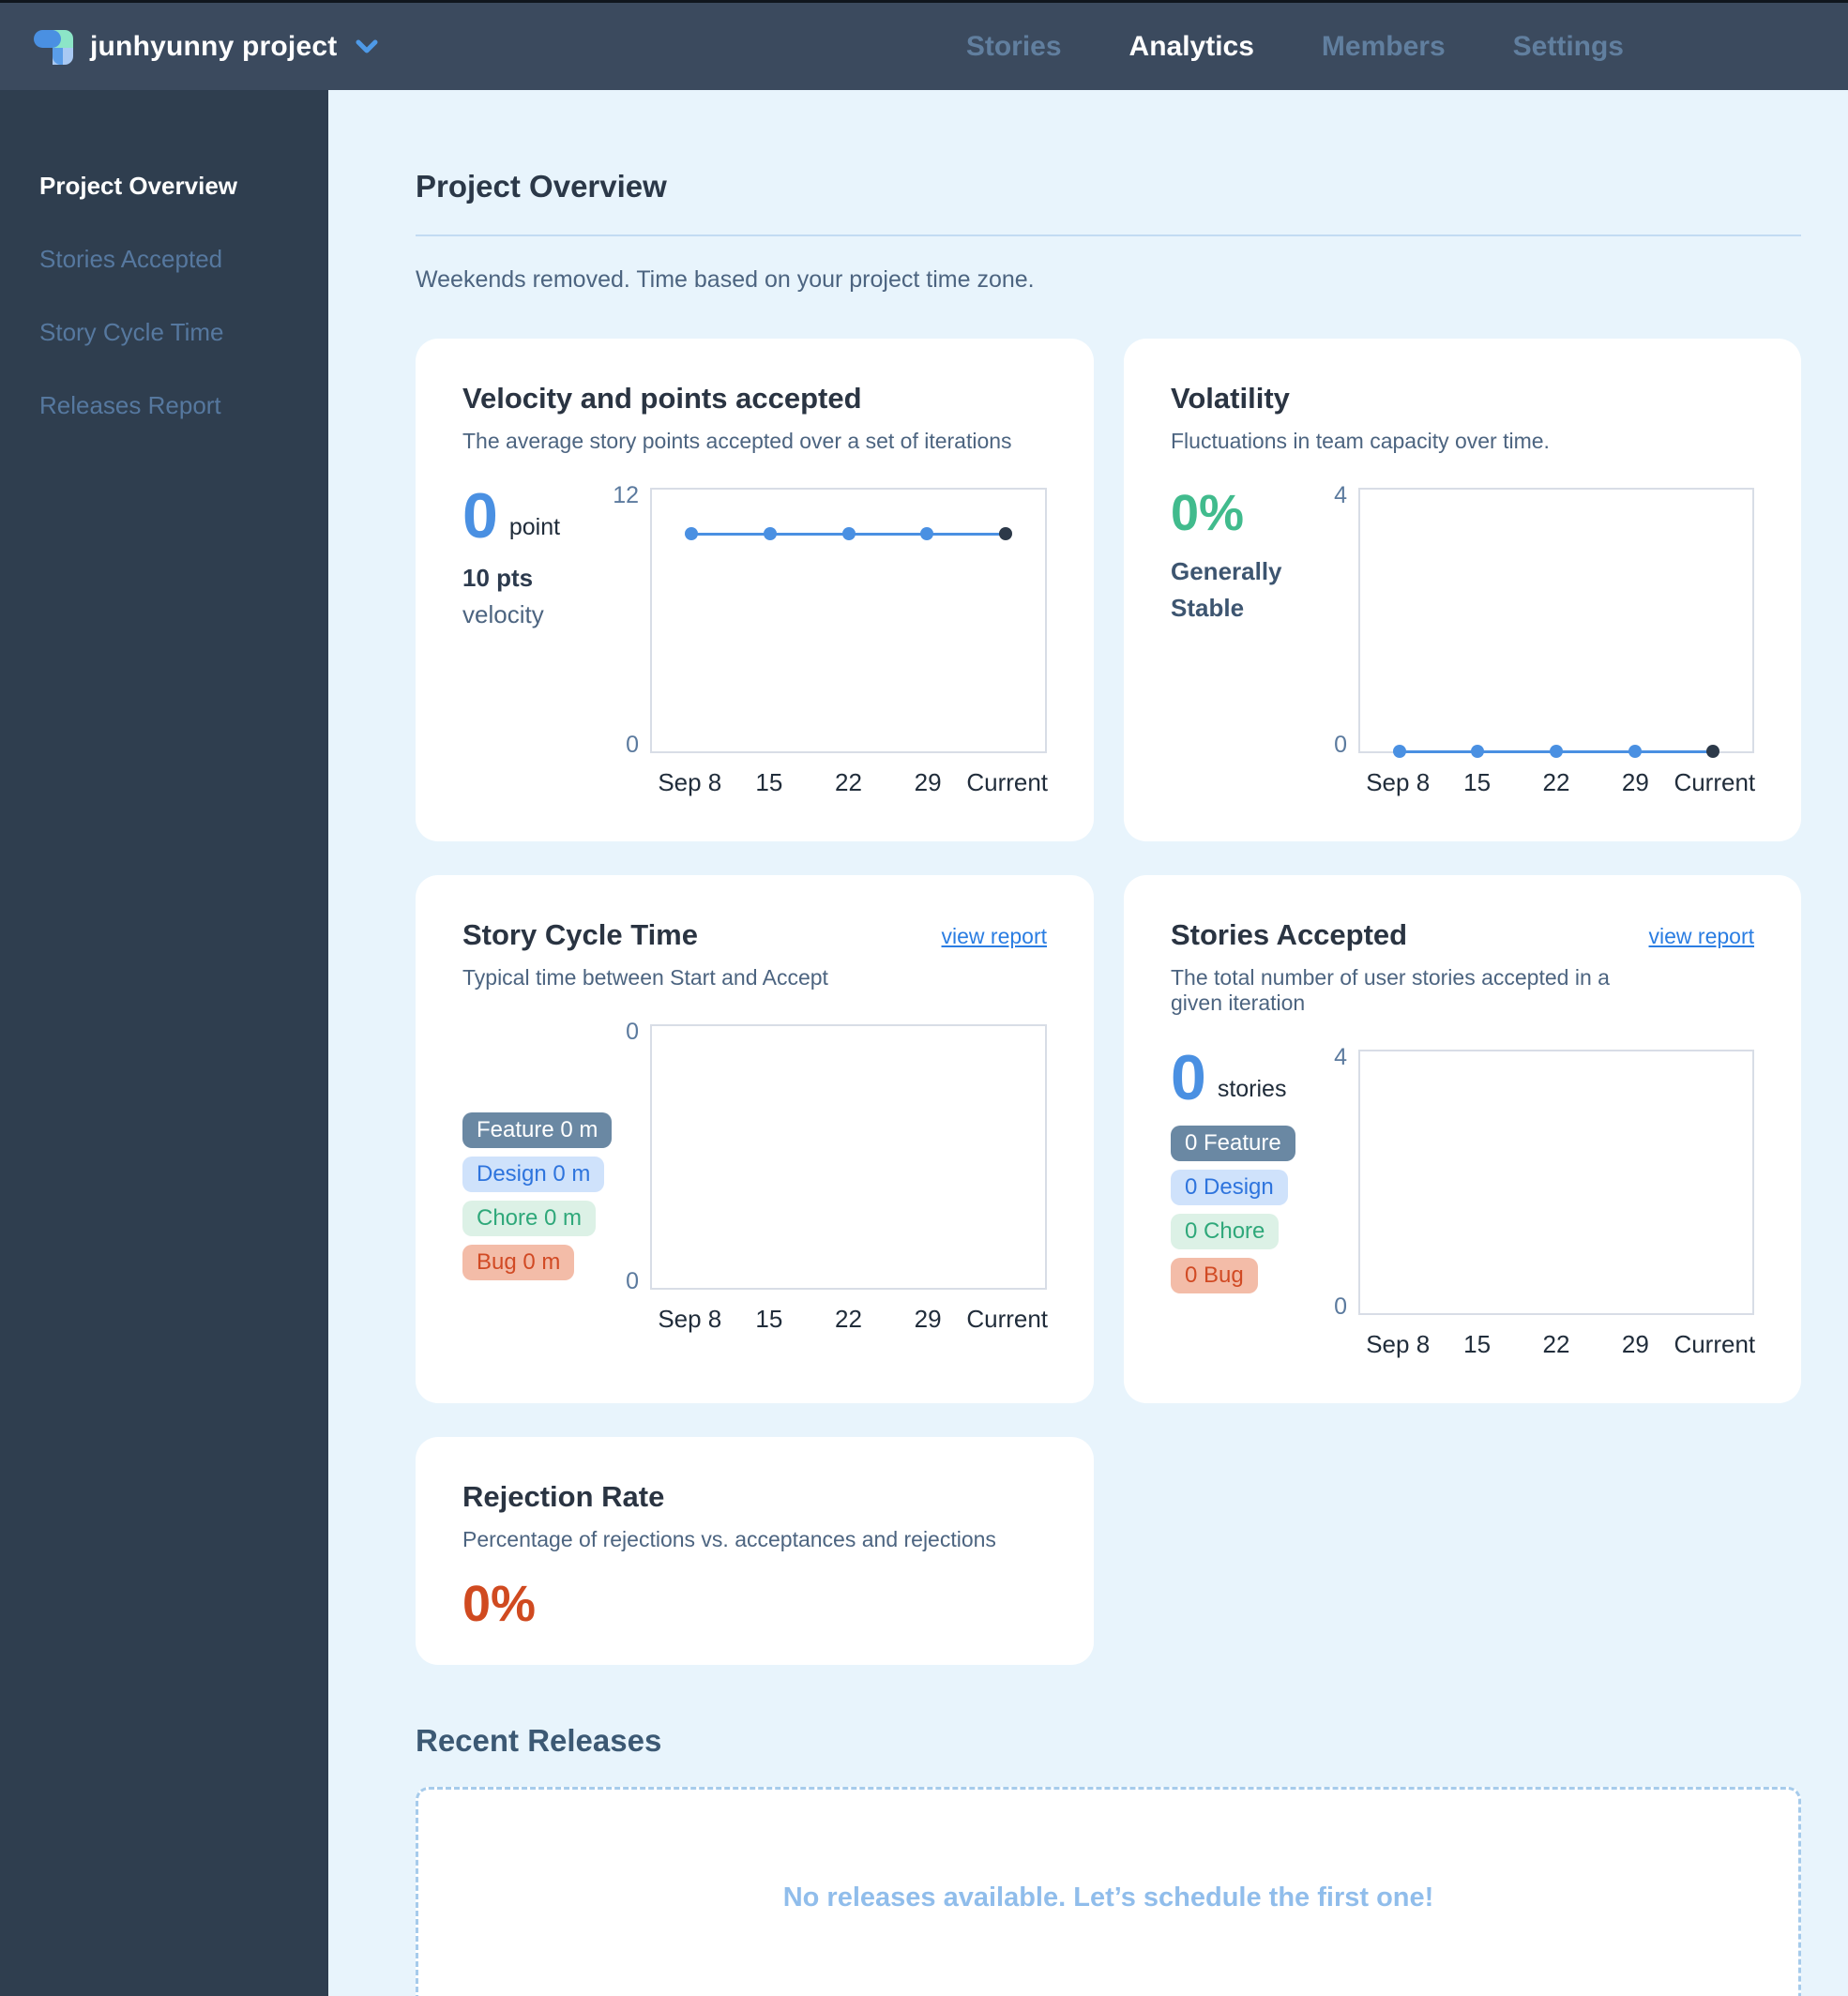  I want to click on badge-feature: Feature 0 m, so click(537, 1130).